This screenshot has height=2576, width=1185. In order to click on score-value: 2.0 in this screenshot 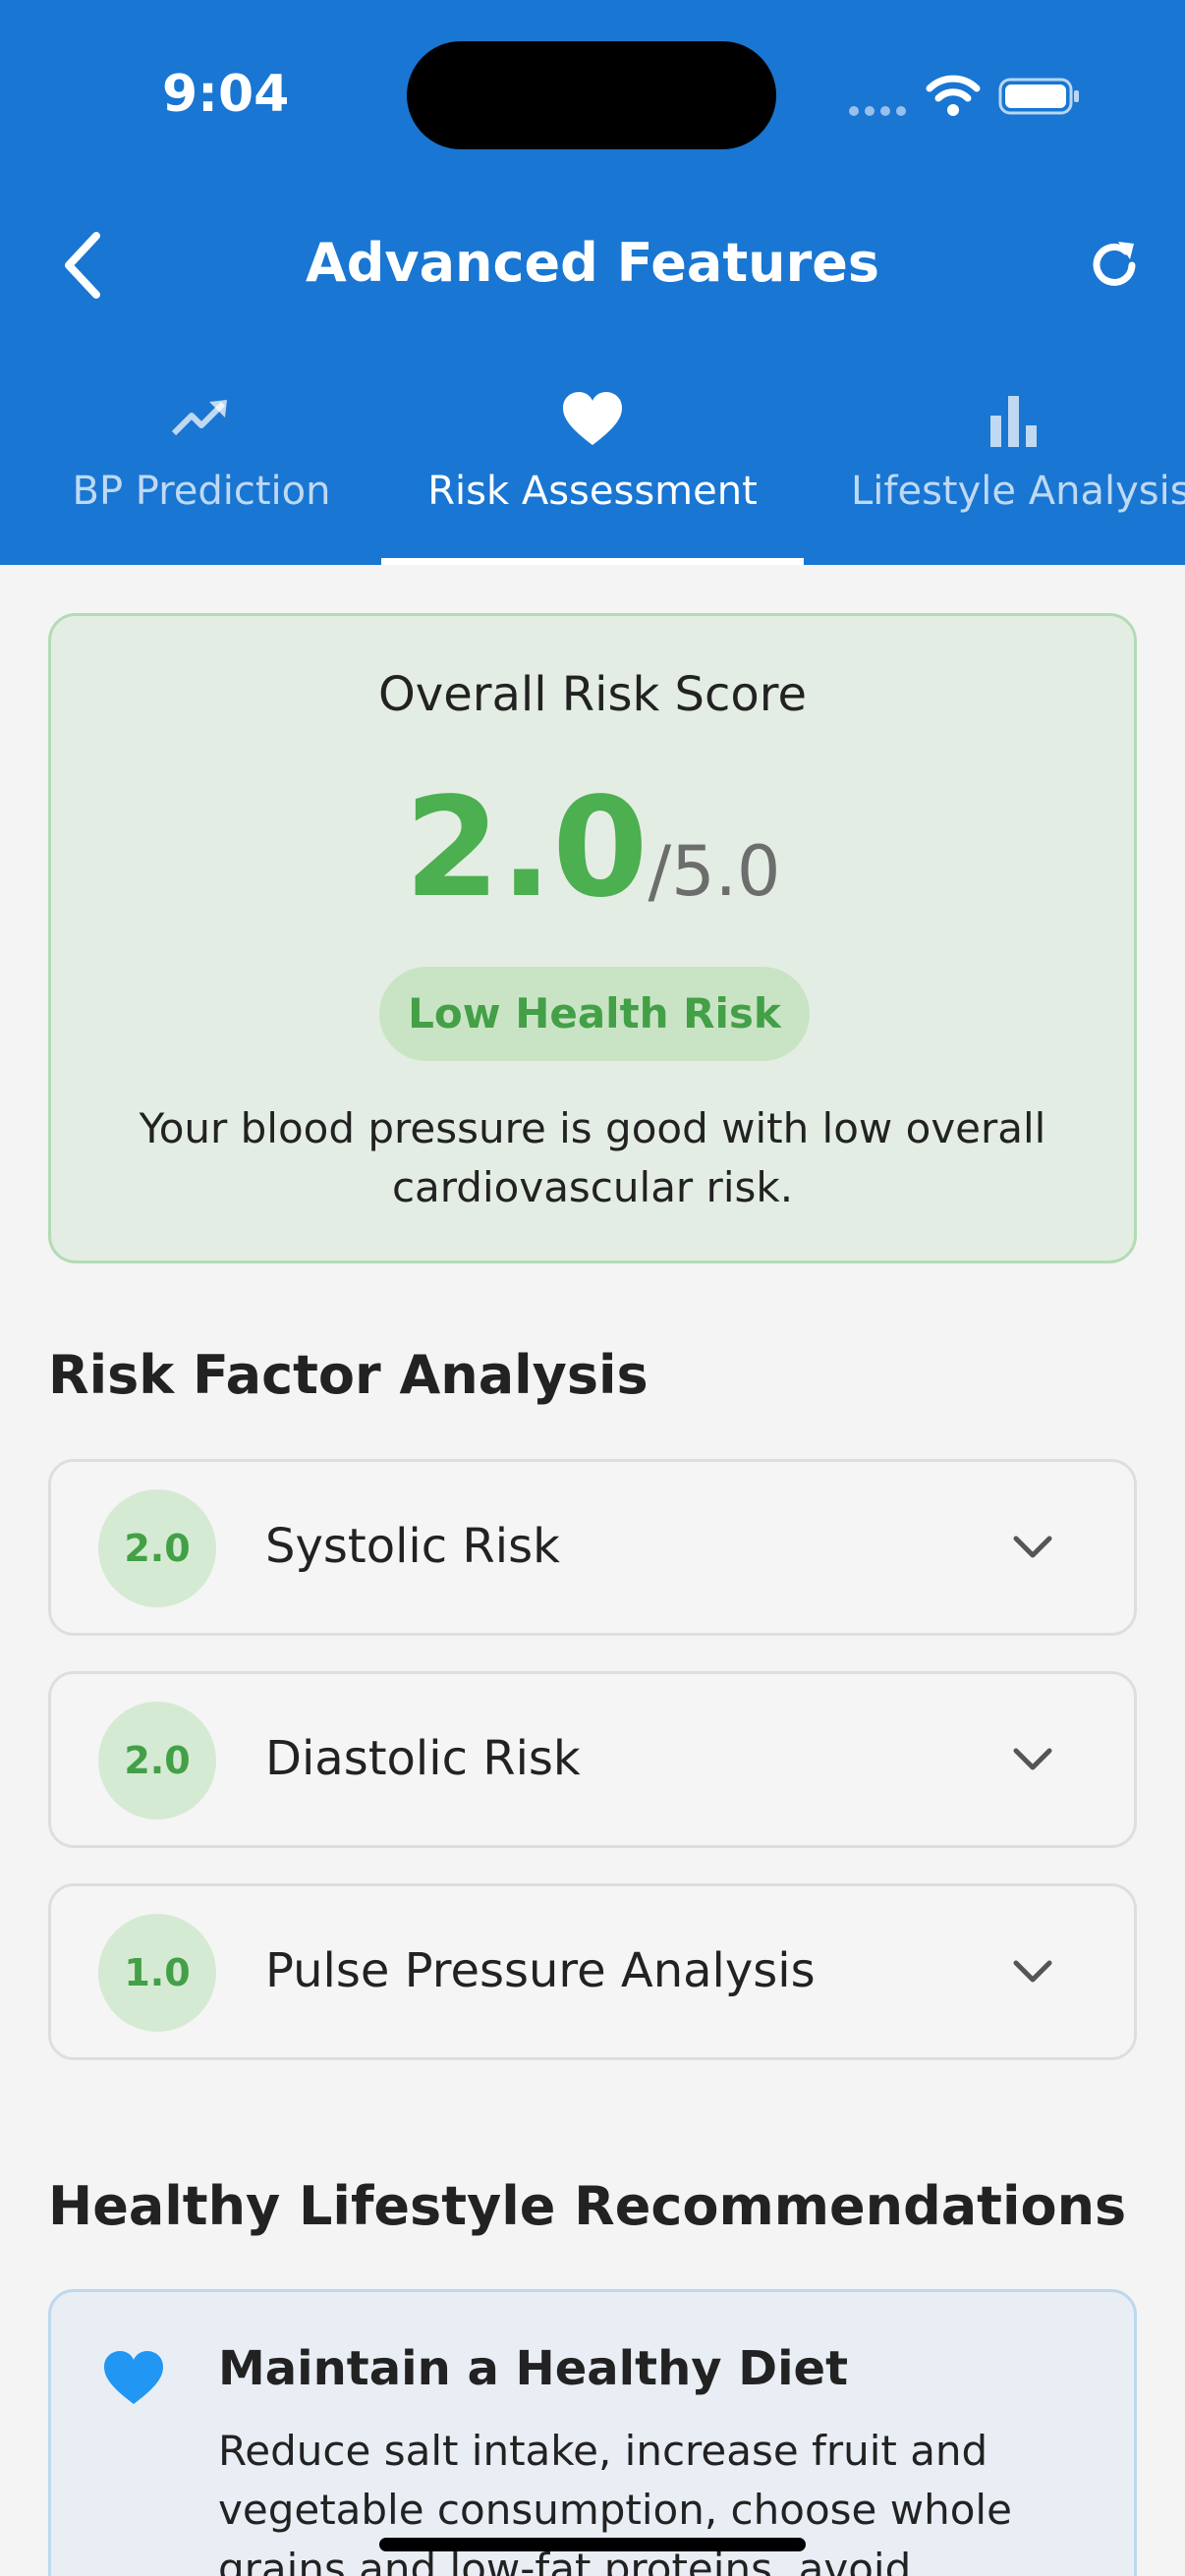, I will do `click(527, 848)`.